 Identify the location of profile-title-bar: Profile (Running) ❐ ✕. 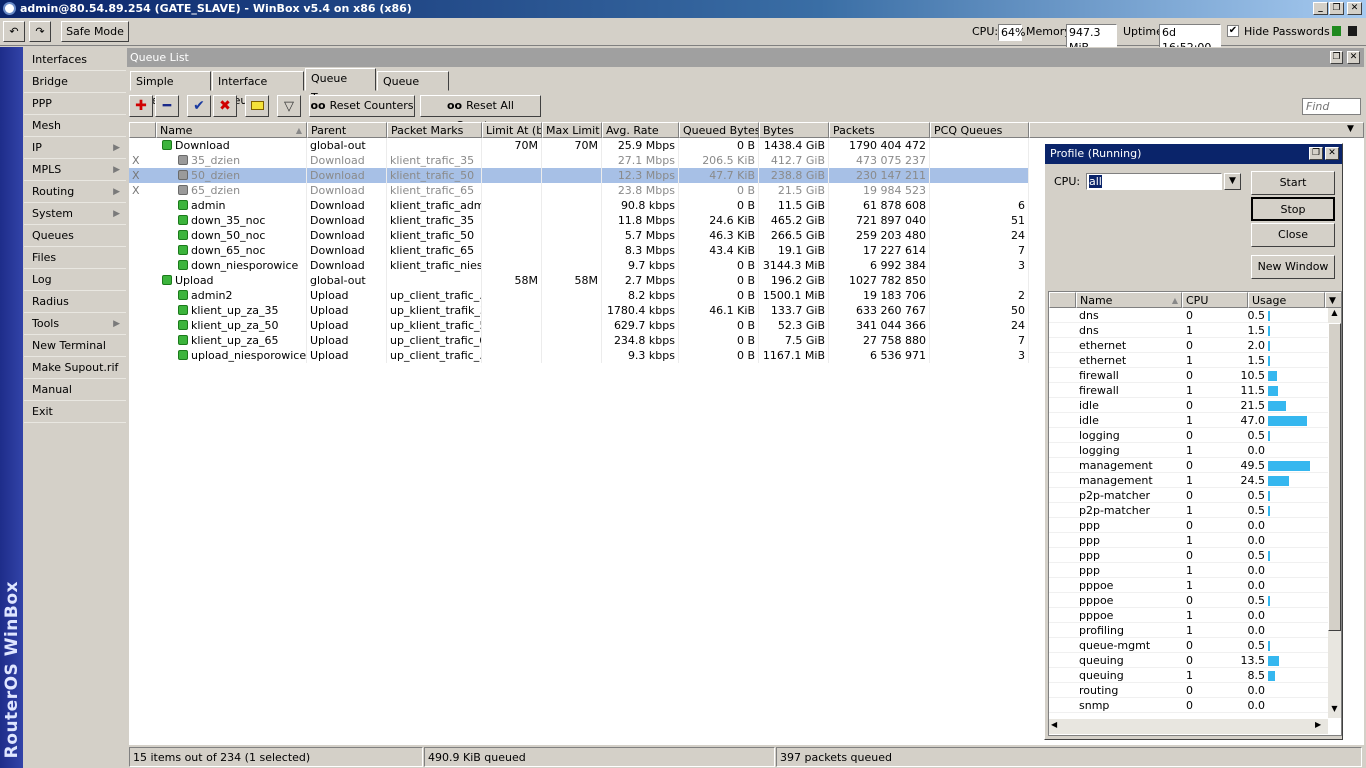
(1193, 154).